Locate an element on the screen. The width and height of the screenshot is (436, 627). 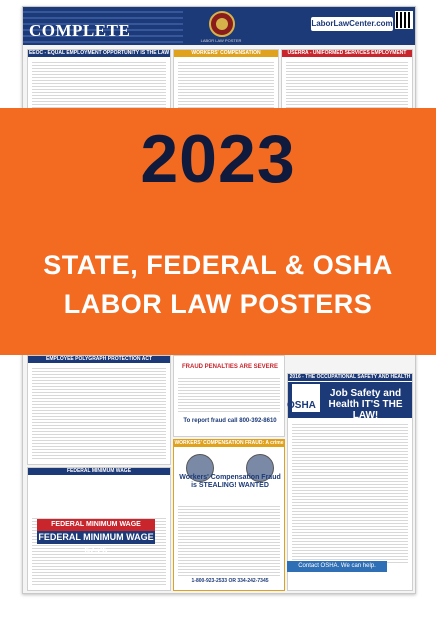
osha-logo: OSHA is located at coordinates (301, 405).